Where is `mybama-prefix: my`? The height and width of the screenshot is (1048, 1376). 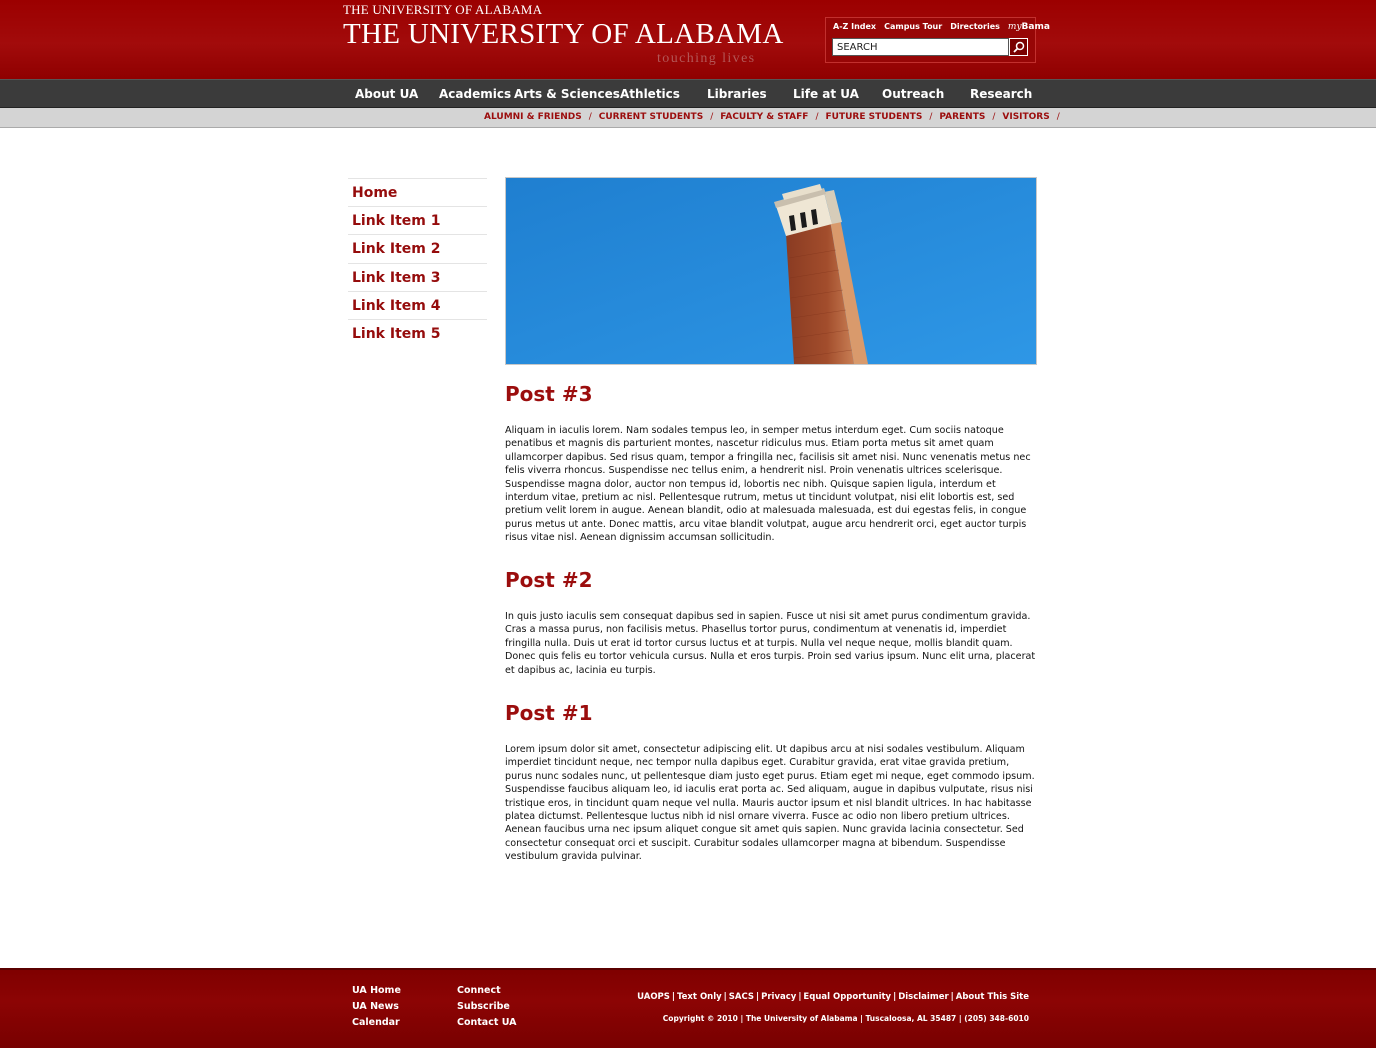 mybama-prefix: my is located at coordinates (1014, 27).